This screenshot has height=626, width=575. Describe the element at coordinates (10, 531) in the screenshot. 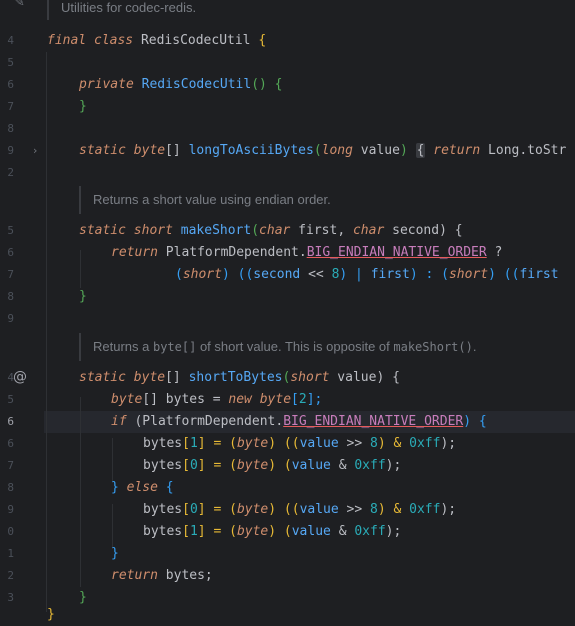

I see `line-number: 0` at that location.